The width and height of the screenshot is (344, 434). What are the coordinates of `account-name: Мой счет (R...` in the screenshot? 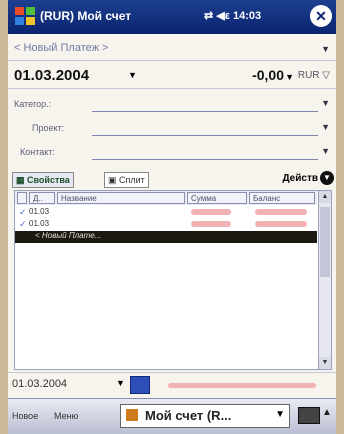 It's located at (188, 415).